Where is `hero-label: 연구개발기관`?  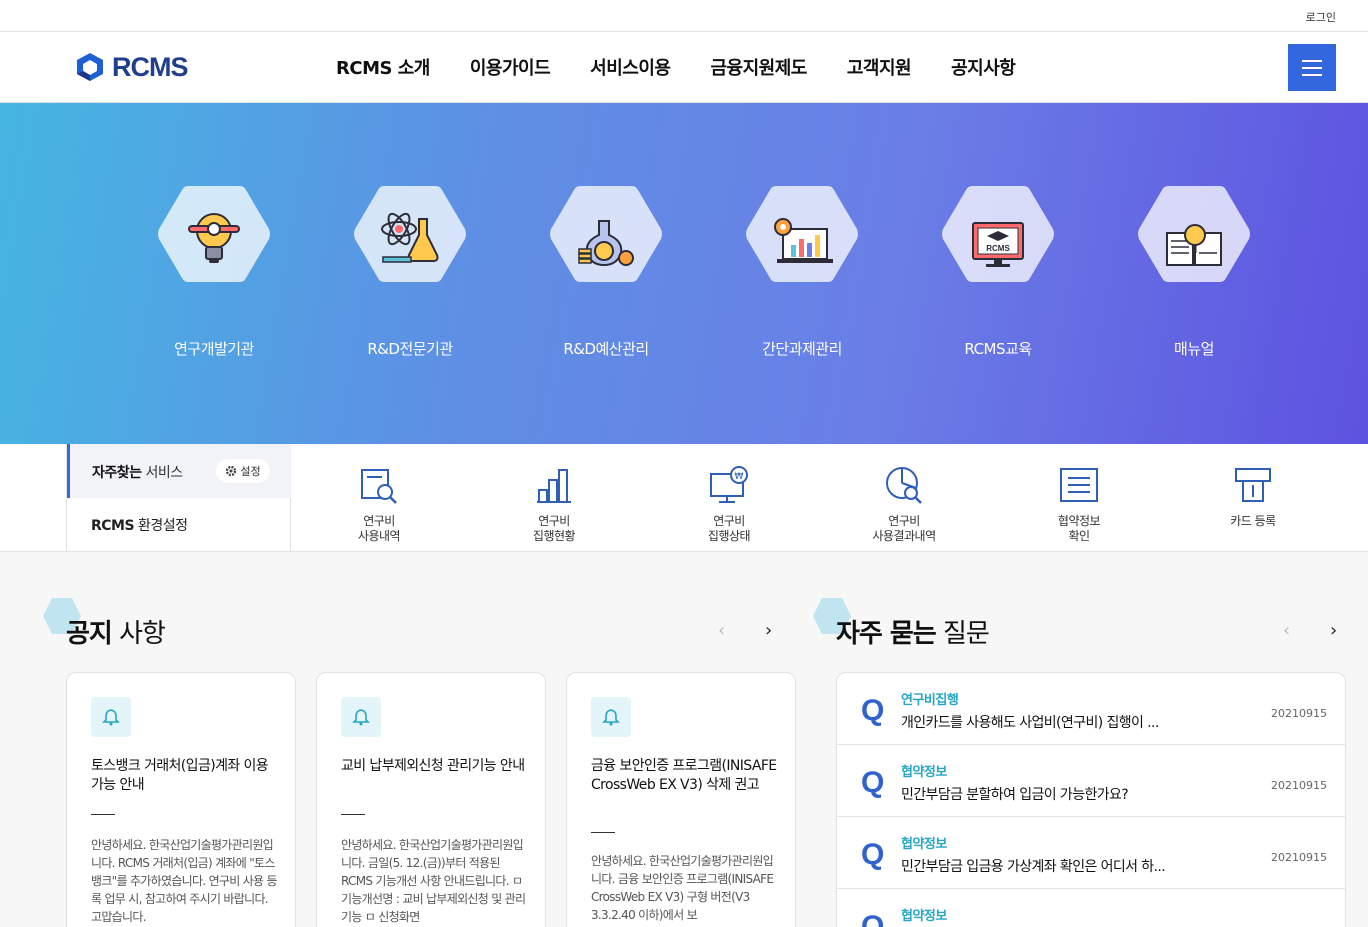
hero-label: 연구개발기관 is located at coordinates (214, 349).